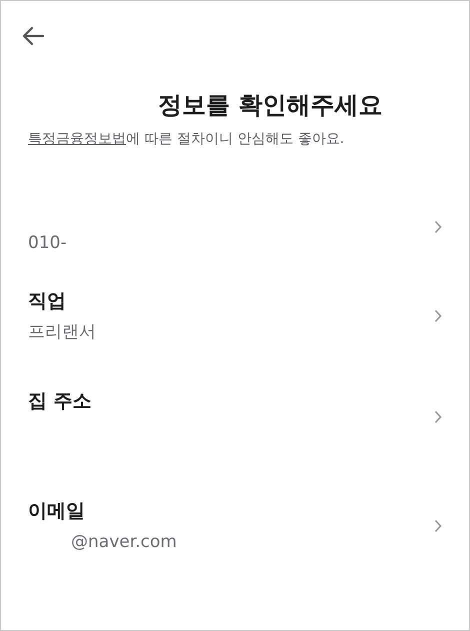 This screenshot has width=470, height=631. I want to click on back-arrow-icon, so click(33, 36).